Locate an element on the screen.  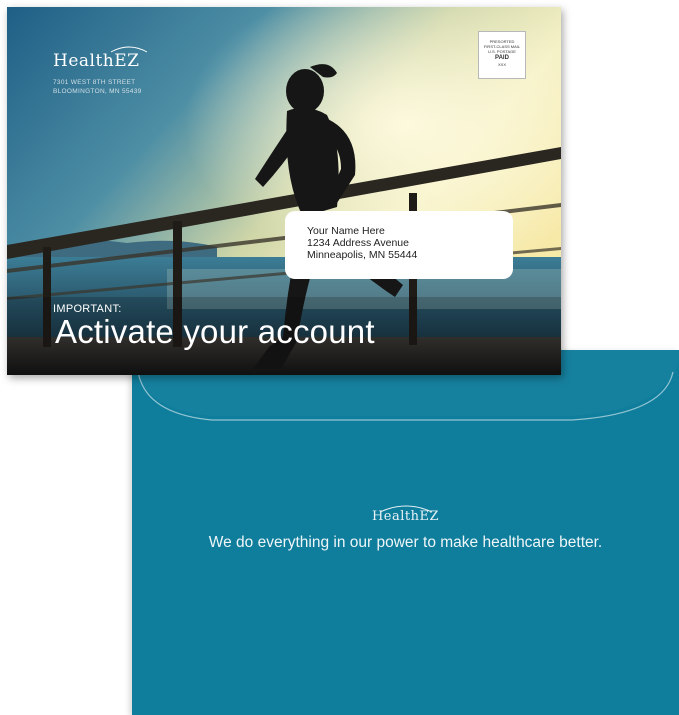
envelope-flap is located at coordinates (405, 396).